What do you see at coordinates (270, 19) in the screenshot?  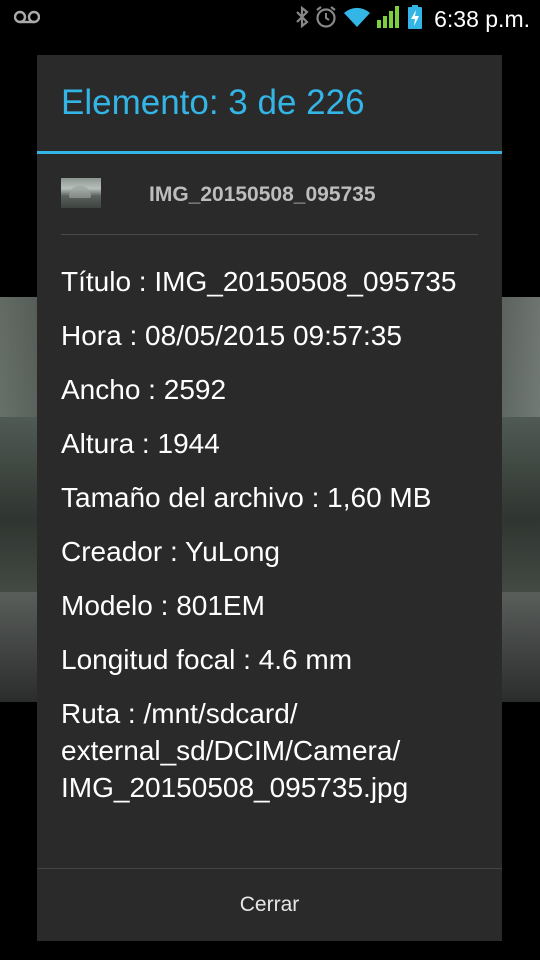 I see `status-bar: 6:38 p.m.` at bounding box center [270, 19].